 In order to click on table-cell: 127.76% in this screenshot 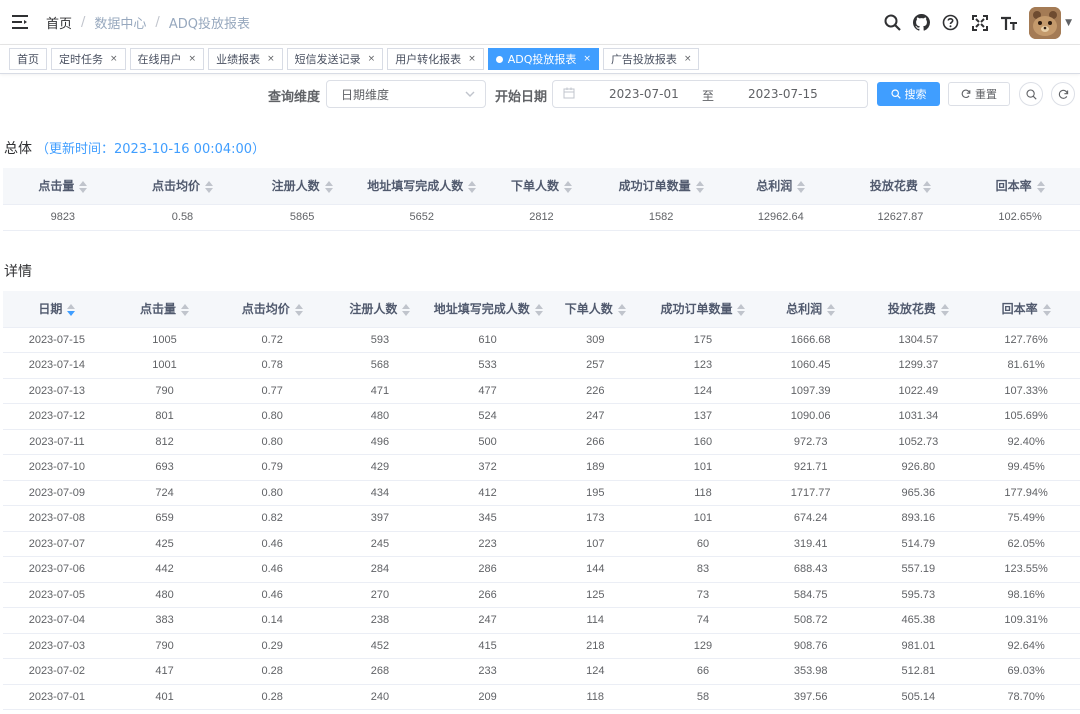, I will do `click(1026, 340)`.